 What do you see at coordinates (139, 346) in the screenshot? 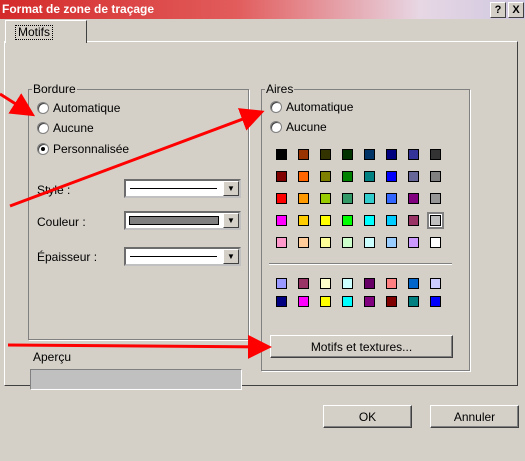
I see `arrow-motifs-textures` at bounding box center [139, 346].